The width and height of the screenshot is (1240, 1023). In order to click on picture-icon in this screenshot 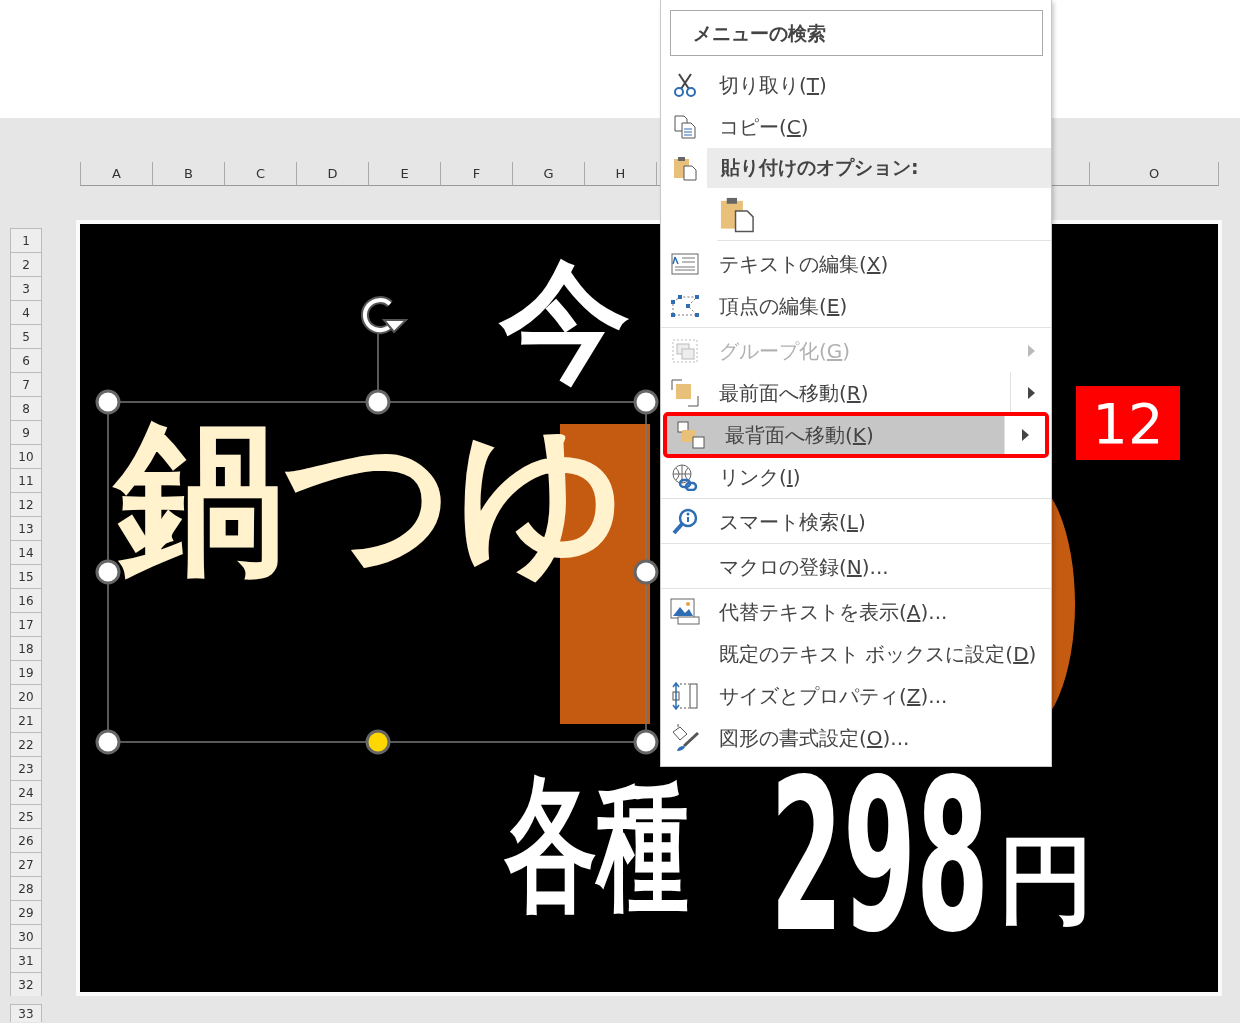, I will do `click(685, 612)`.